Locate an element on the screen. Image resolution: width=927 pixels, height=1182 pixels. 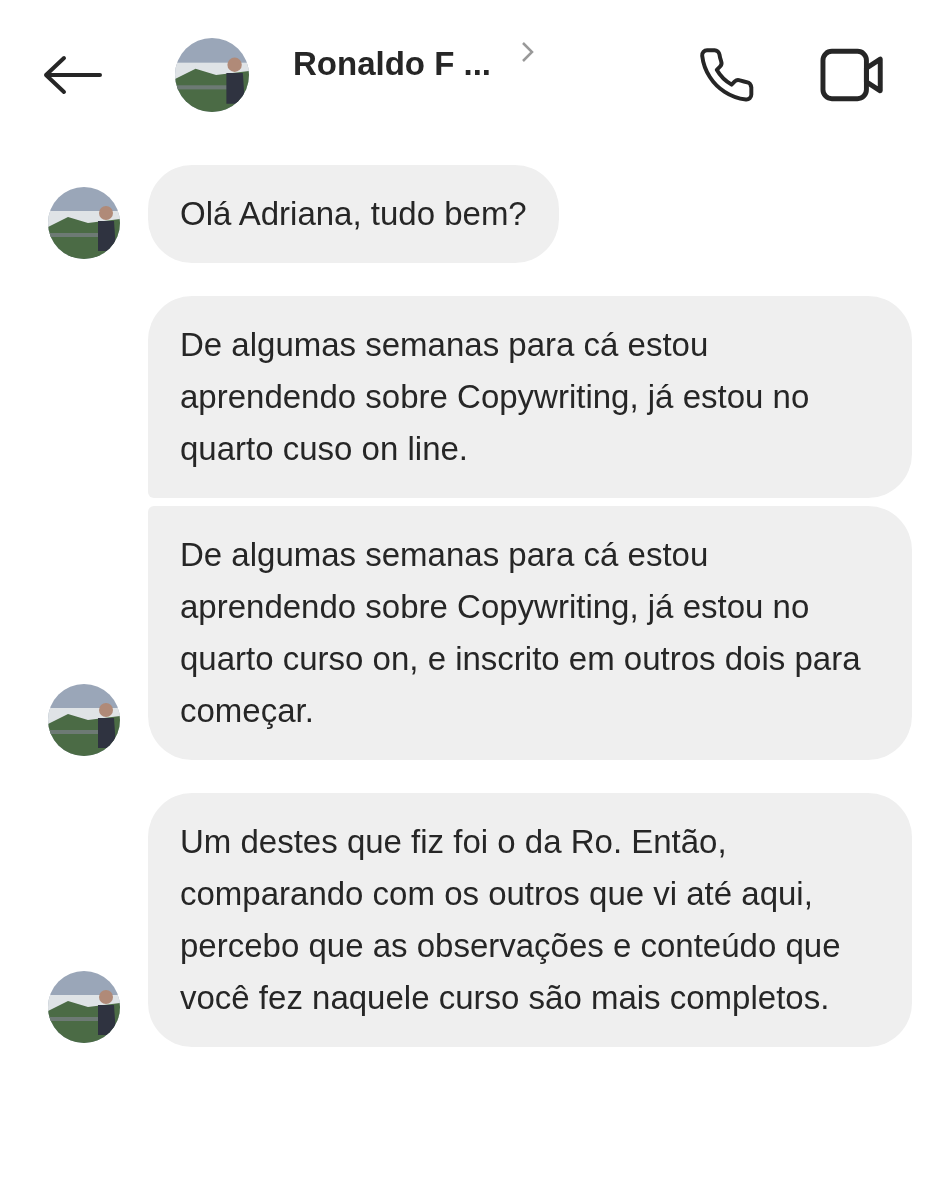
message-bubble: De algumas semanas para cá estou aprendendo sobre Copywriting, já estou no quarto cuso on line. is located at coordinates (530, 397).